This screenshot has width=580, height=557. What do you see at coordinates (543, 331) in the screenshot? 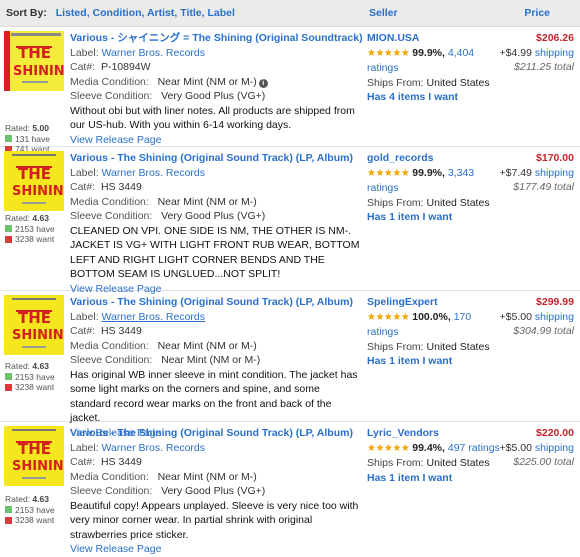
I see `total-price: $304.99 total` at bounding box center [543, 331].